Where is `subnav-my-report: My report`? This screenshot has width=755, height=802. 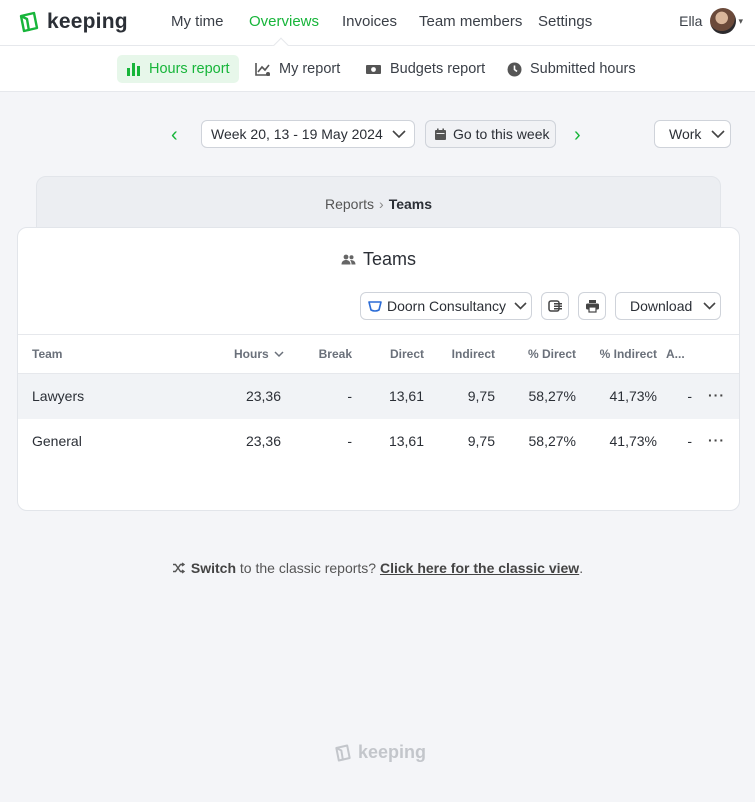
subnav-my-report: My report is located at coordinates (297, 69).